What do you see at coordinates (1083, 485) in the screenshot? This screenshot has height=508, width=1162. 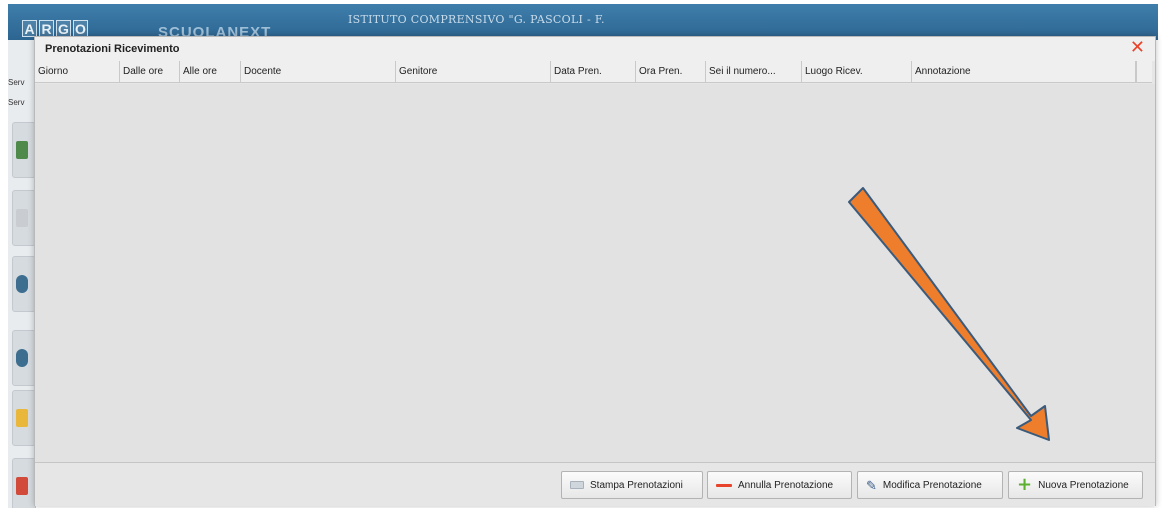 I see `new-booking-label: Nuova Prenotazione` at bounding box center [1083, 485].